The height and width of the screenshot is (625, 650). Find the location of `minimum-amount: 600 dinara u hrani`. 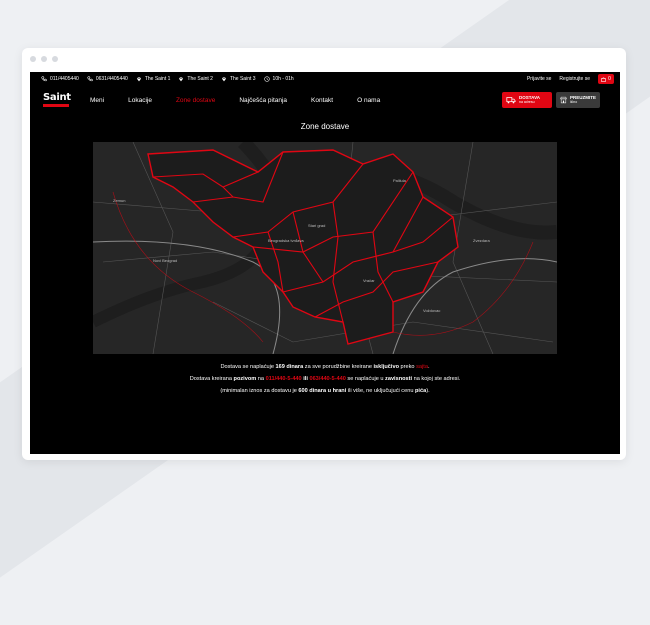

minimum-amount: 600 dinara u hrani is located at coordinates (322, 391).